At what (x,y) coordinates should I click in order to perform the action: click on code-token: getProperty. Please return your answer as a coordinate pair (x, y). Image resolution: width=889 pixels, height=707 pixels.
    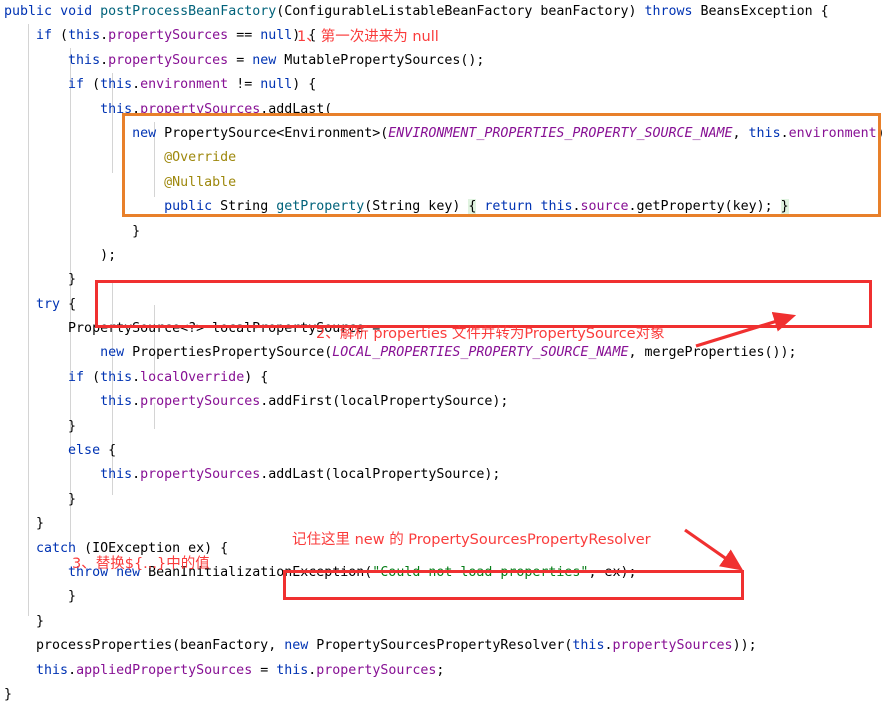
    Looking at the image, I should click on (320, 207).